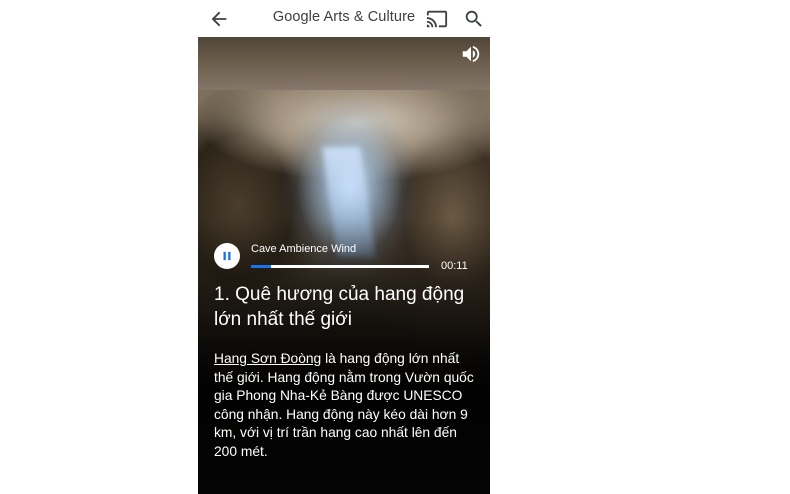 This screenshot has width=790, height=494. What do you see at coordinates (267, 358) in the screenshot?
I see `hang-son-doong-link: Hang Sơn Đoòng` at bounding box center [267, 358].